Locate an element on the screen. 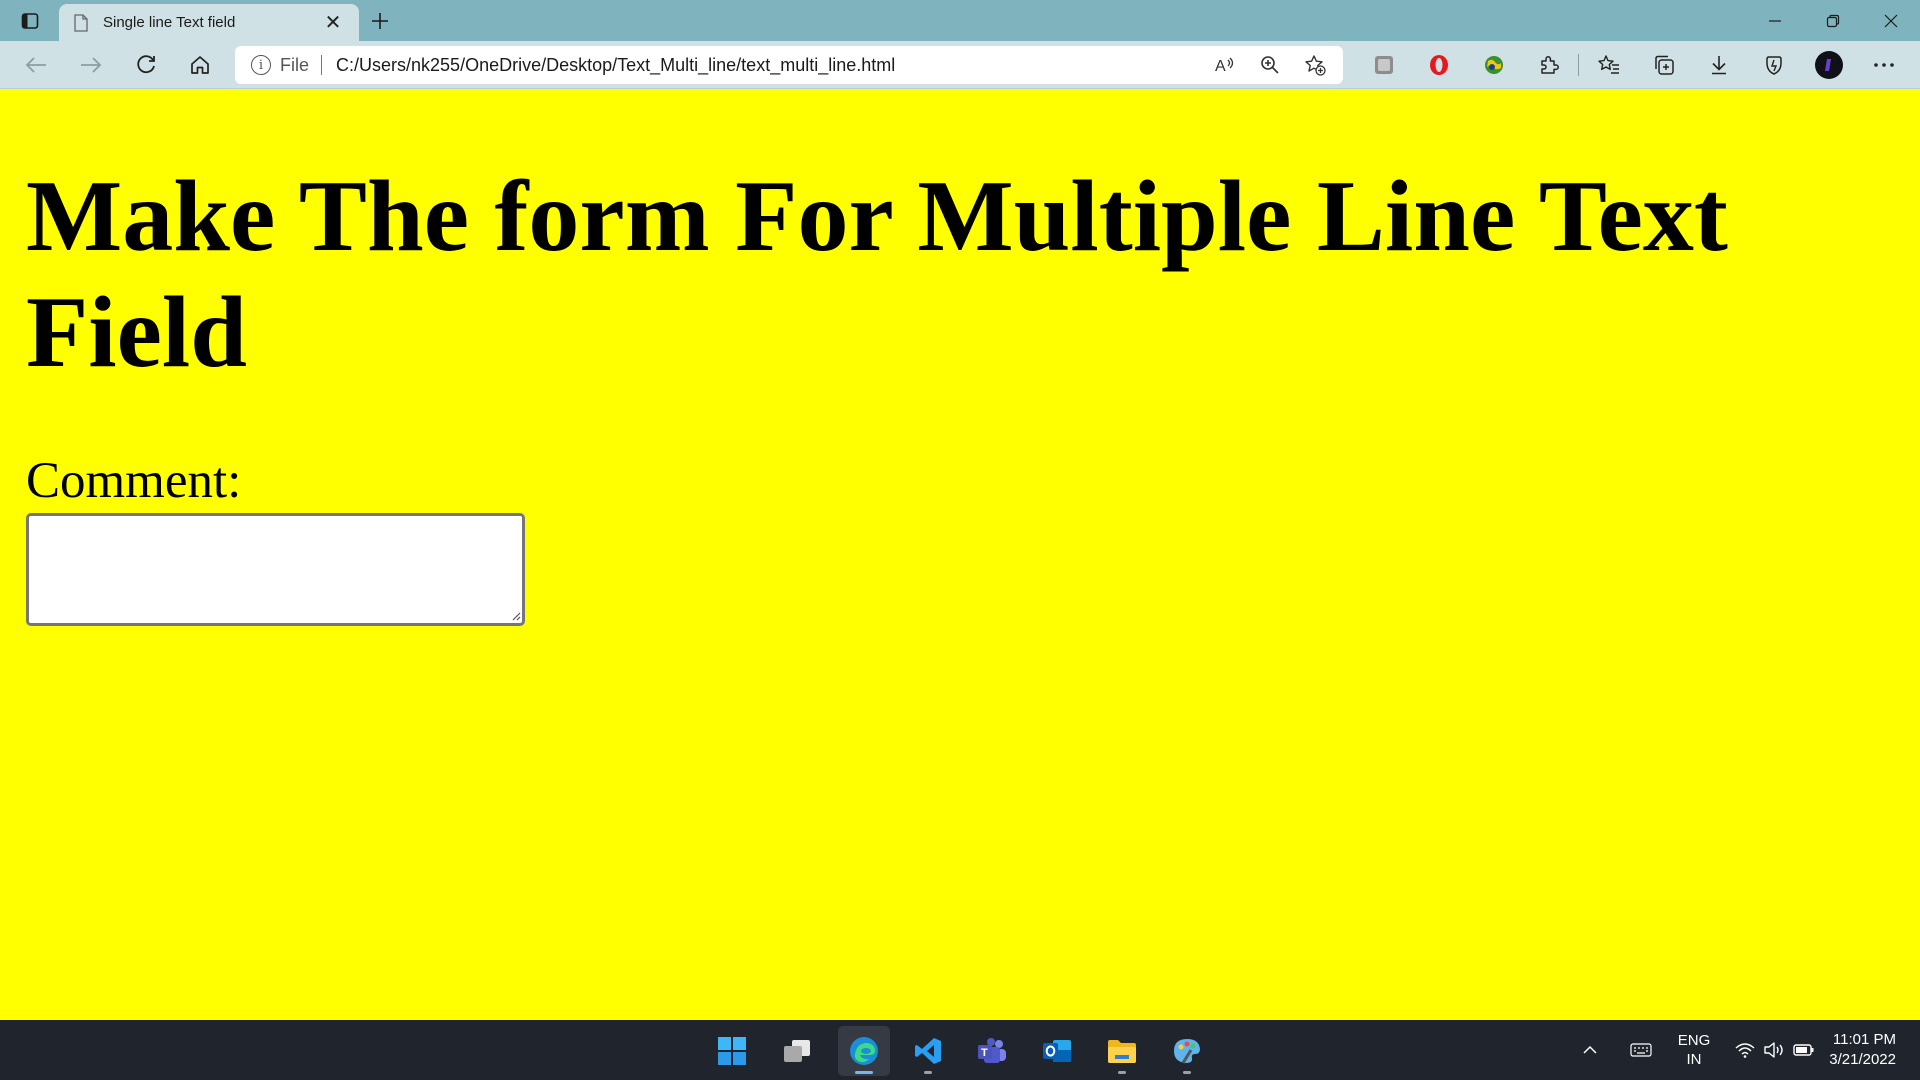  browser-tab-active: Single line Text field ✕ is located at coordinates (209, 22).